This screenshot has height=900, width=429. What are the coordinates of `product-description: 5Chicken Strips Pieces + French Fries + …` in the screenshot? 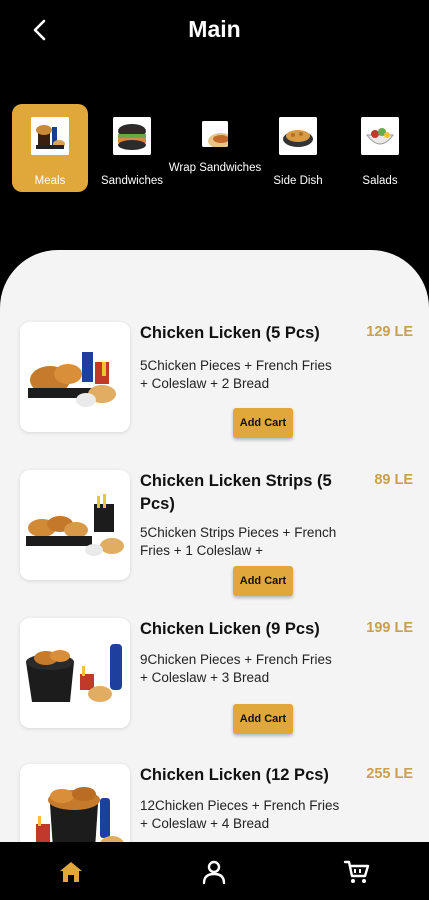 It's located at (238, 541).